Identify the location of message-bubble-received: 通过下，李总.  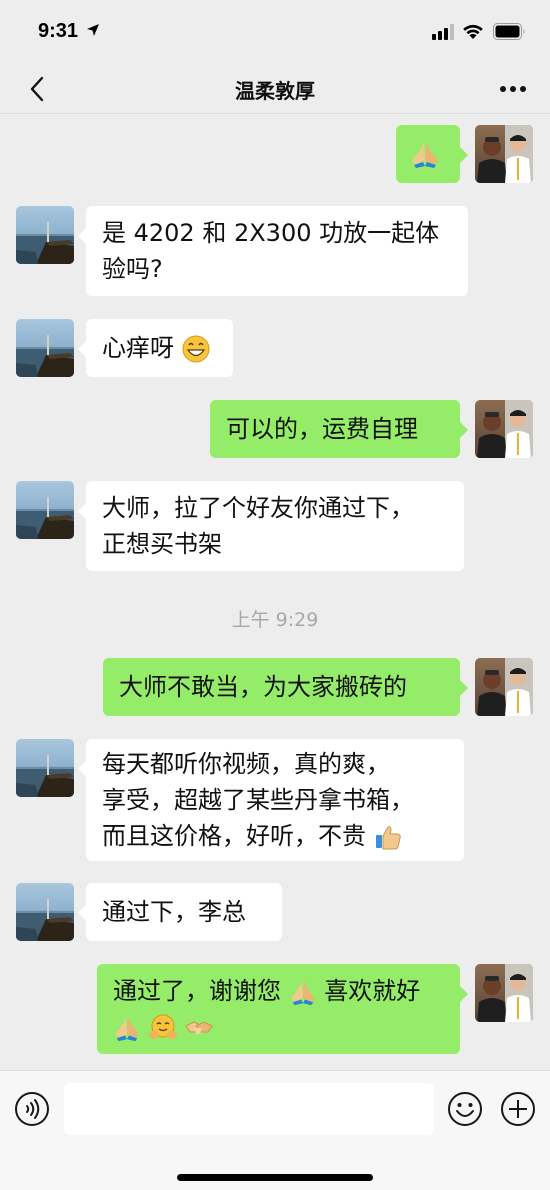
(180, 912).